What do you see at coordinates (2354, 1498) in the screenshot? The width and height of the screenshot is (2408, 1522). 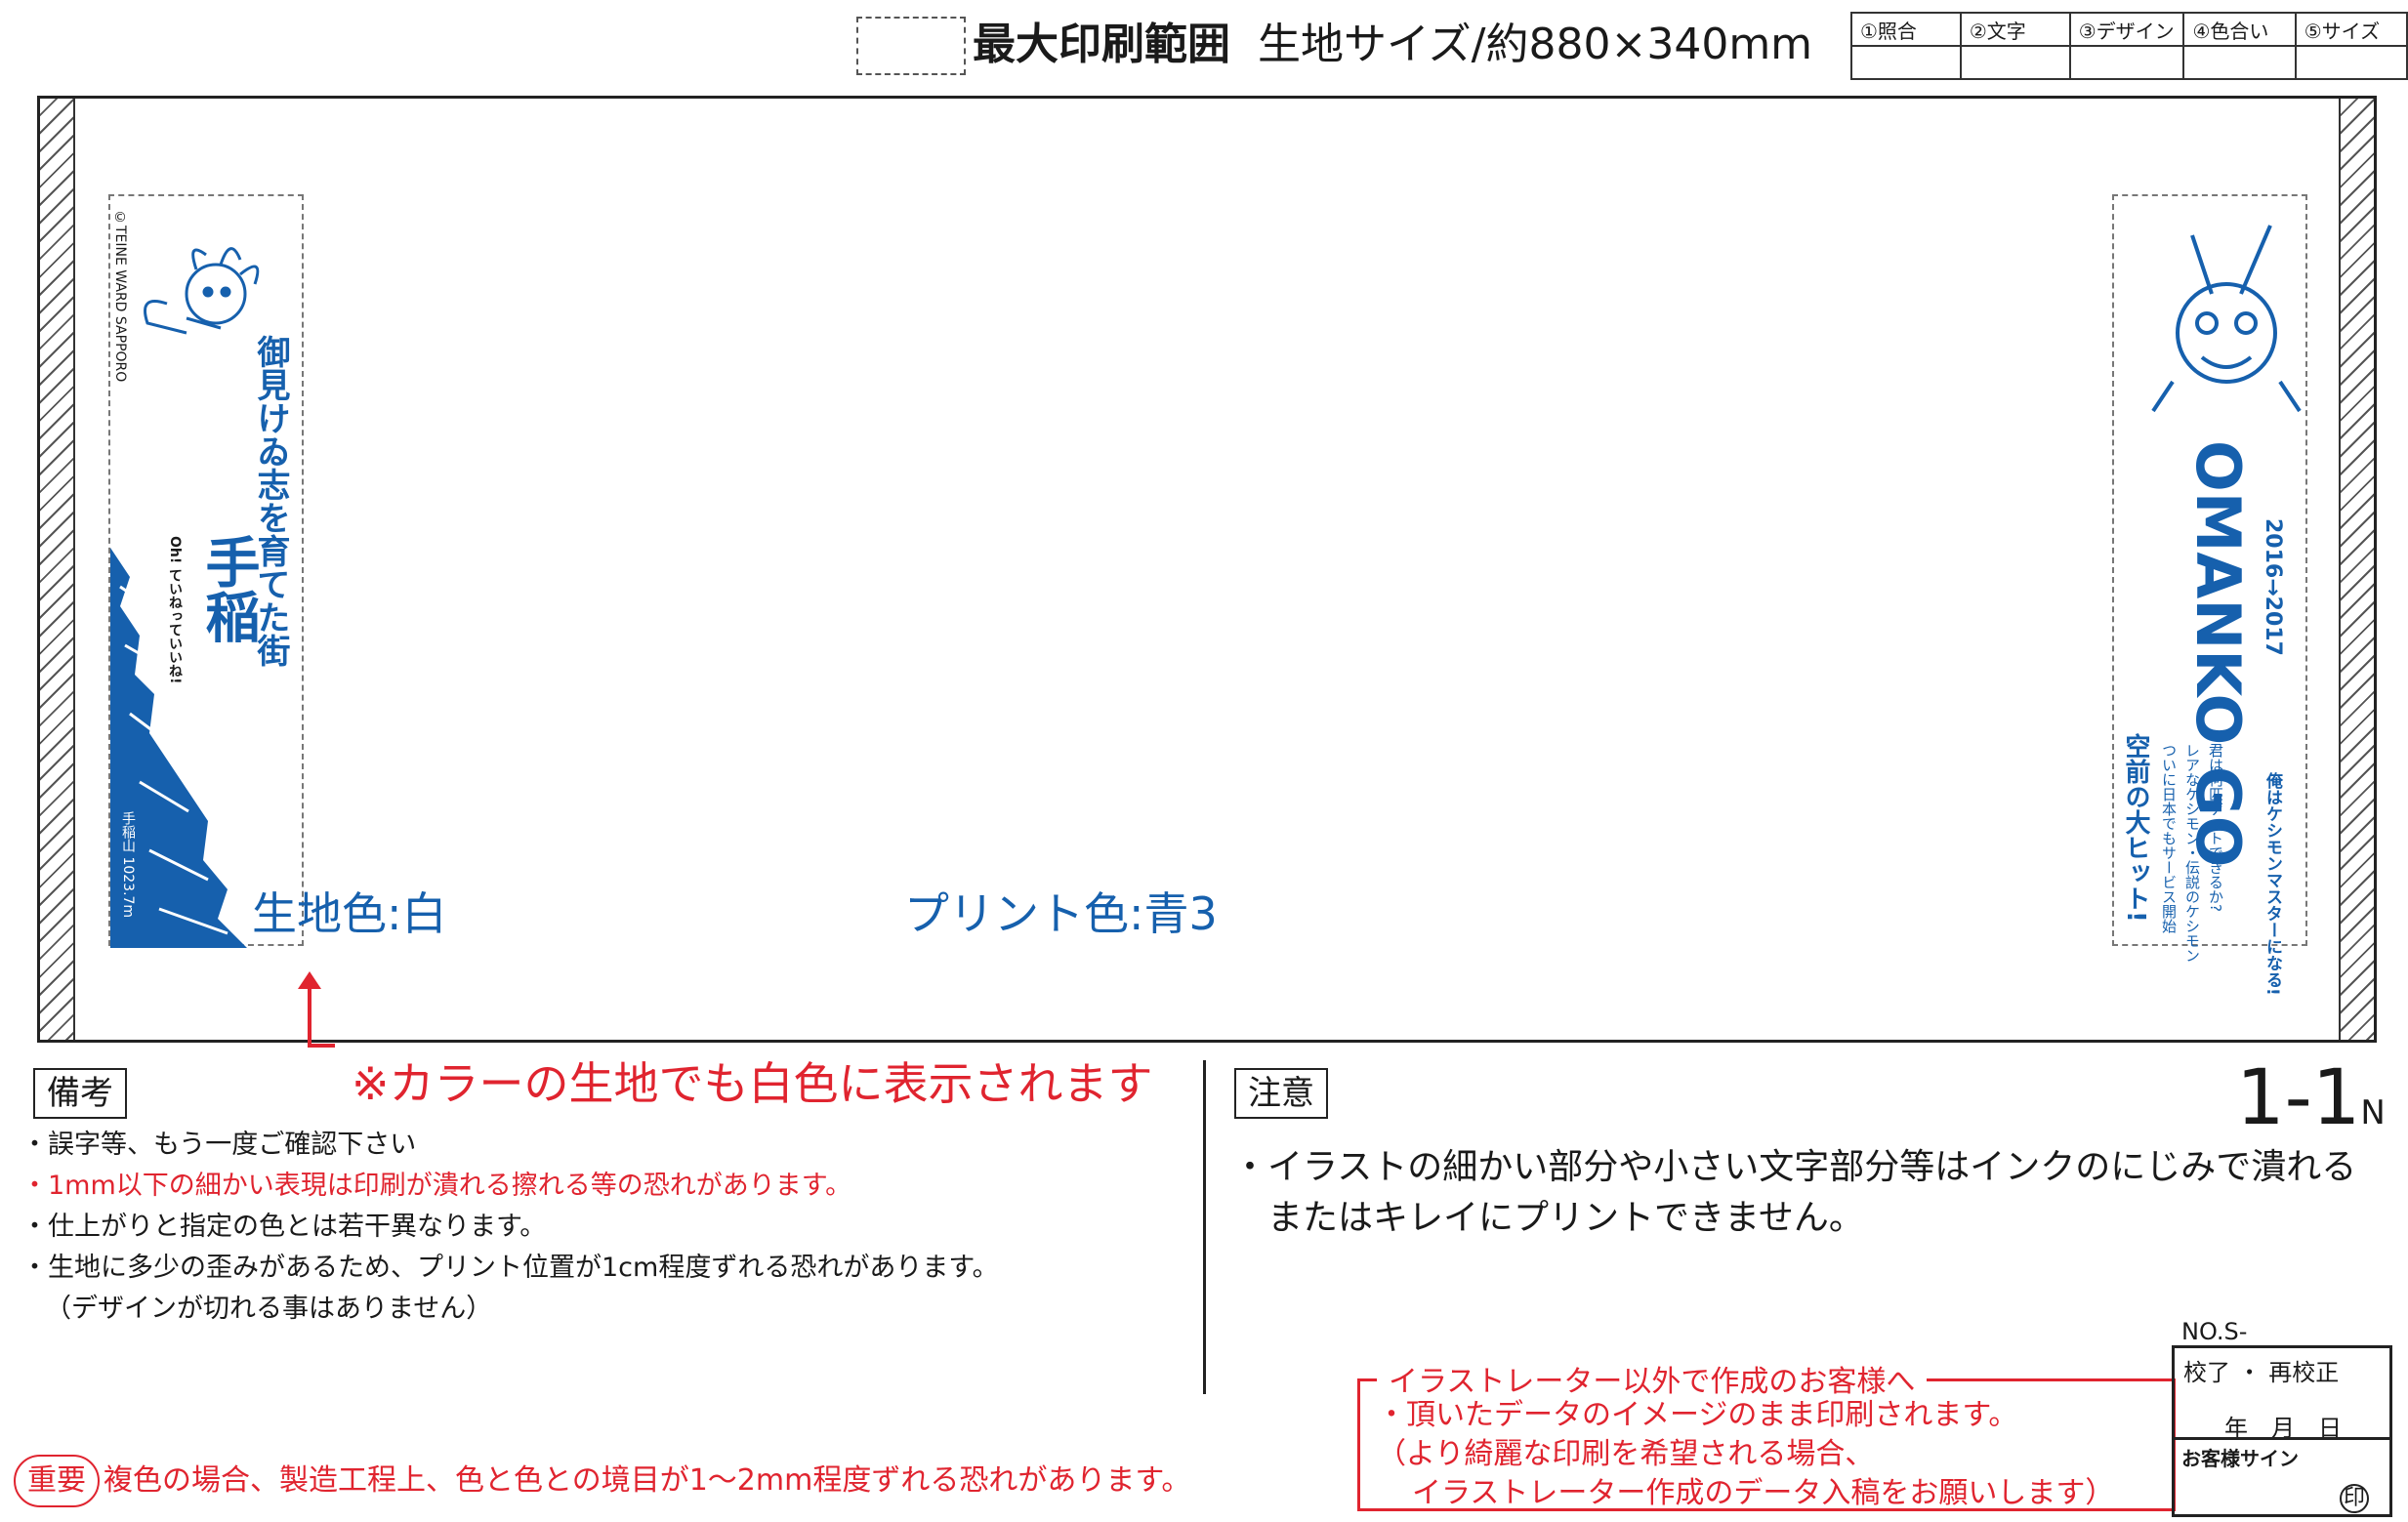 I see `seal-mark: 印` at bounding box center [2354, 1498].